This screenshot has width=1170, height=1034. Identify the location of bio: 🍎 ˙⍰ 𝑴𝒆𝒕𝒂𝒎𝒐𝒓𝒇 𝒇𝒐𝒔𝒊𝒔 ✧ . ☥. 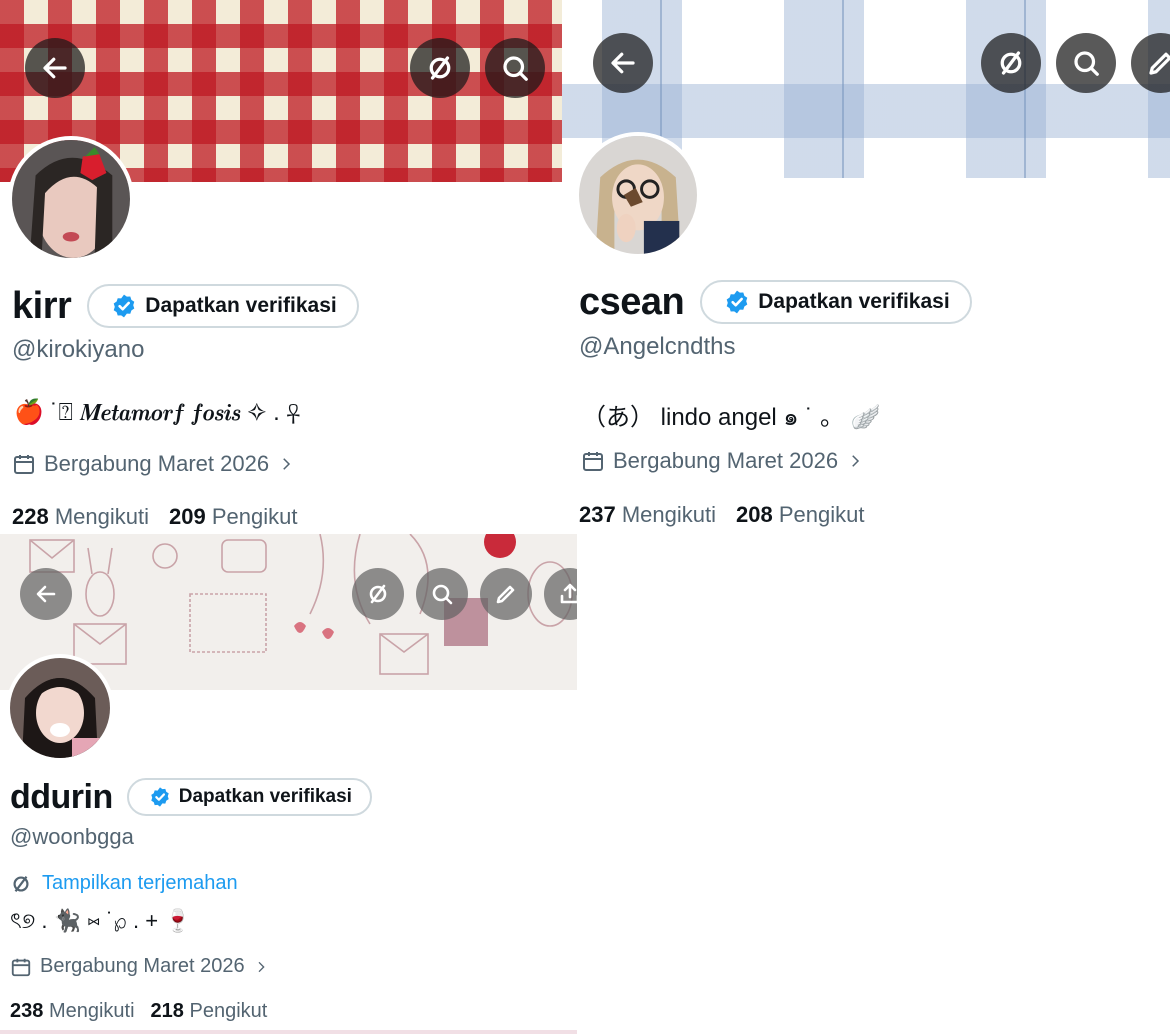
(157, 412).